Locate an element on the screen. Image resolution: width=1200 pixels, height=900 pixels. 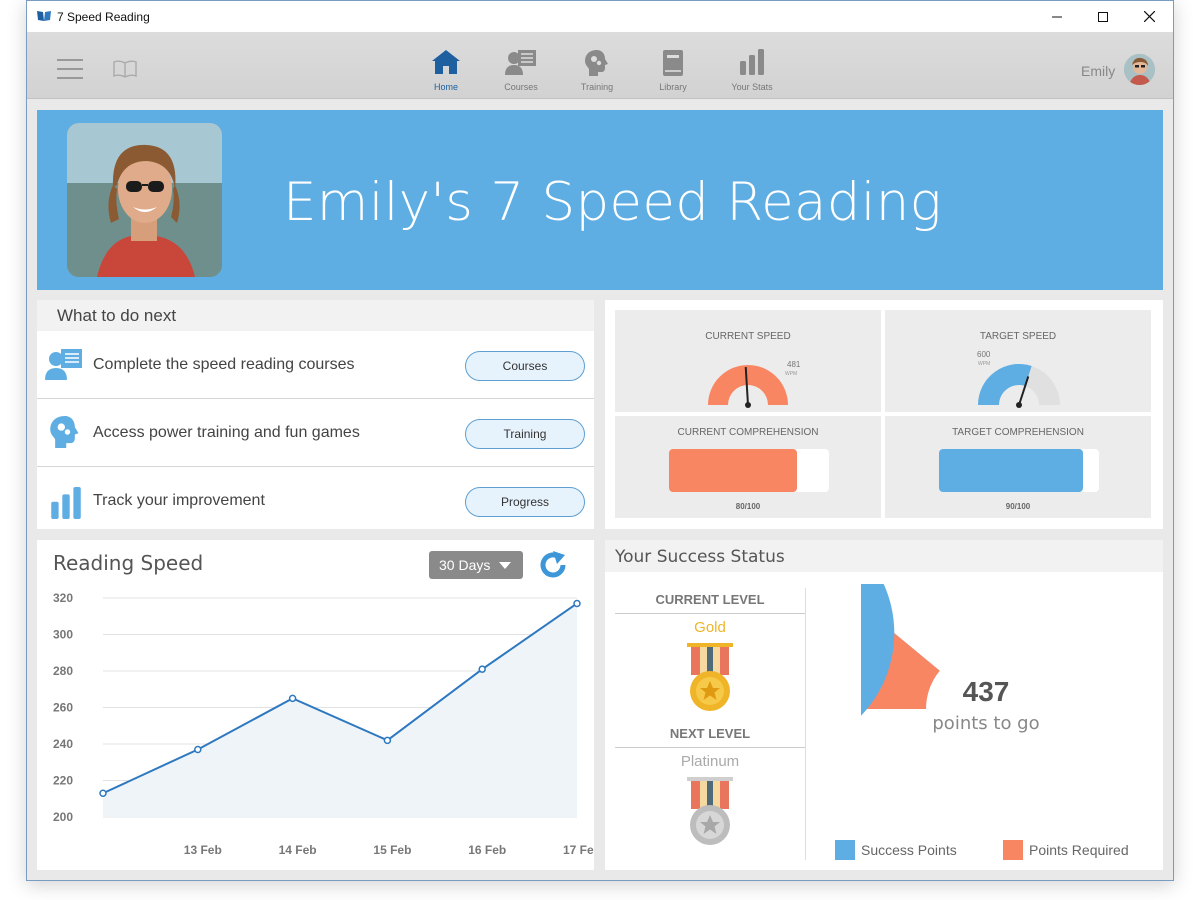
task-text: Access power training and fun games is located at coordinates (226, 432).